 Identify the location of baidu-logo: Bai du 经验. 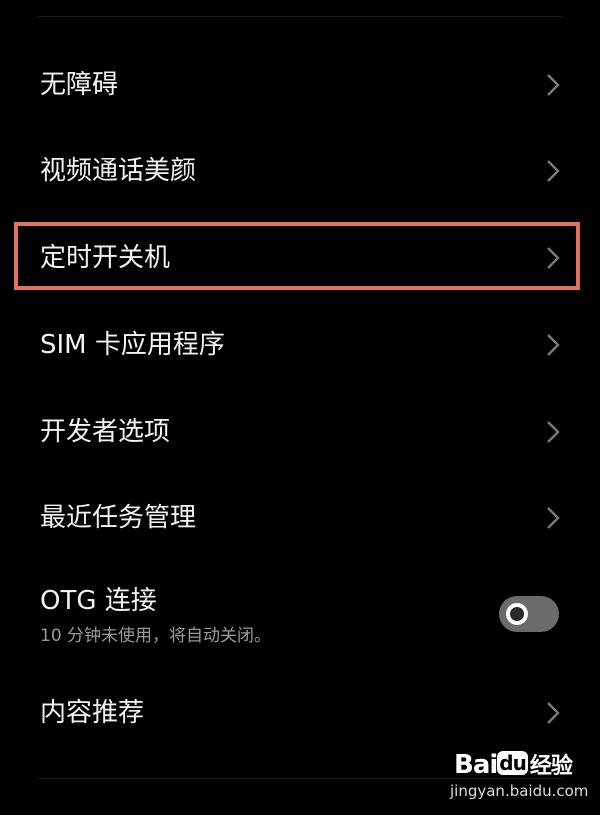
(513, 764).